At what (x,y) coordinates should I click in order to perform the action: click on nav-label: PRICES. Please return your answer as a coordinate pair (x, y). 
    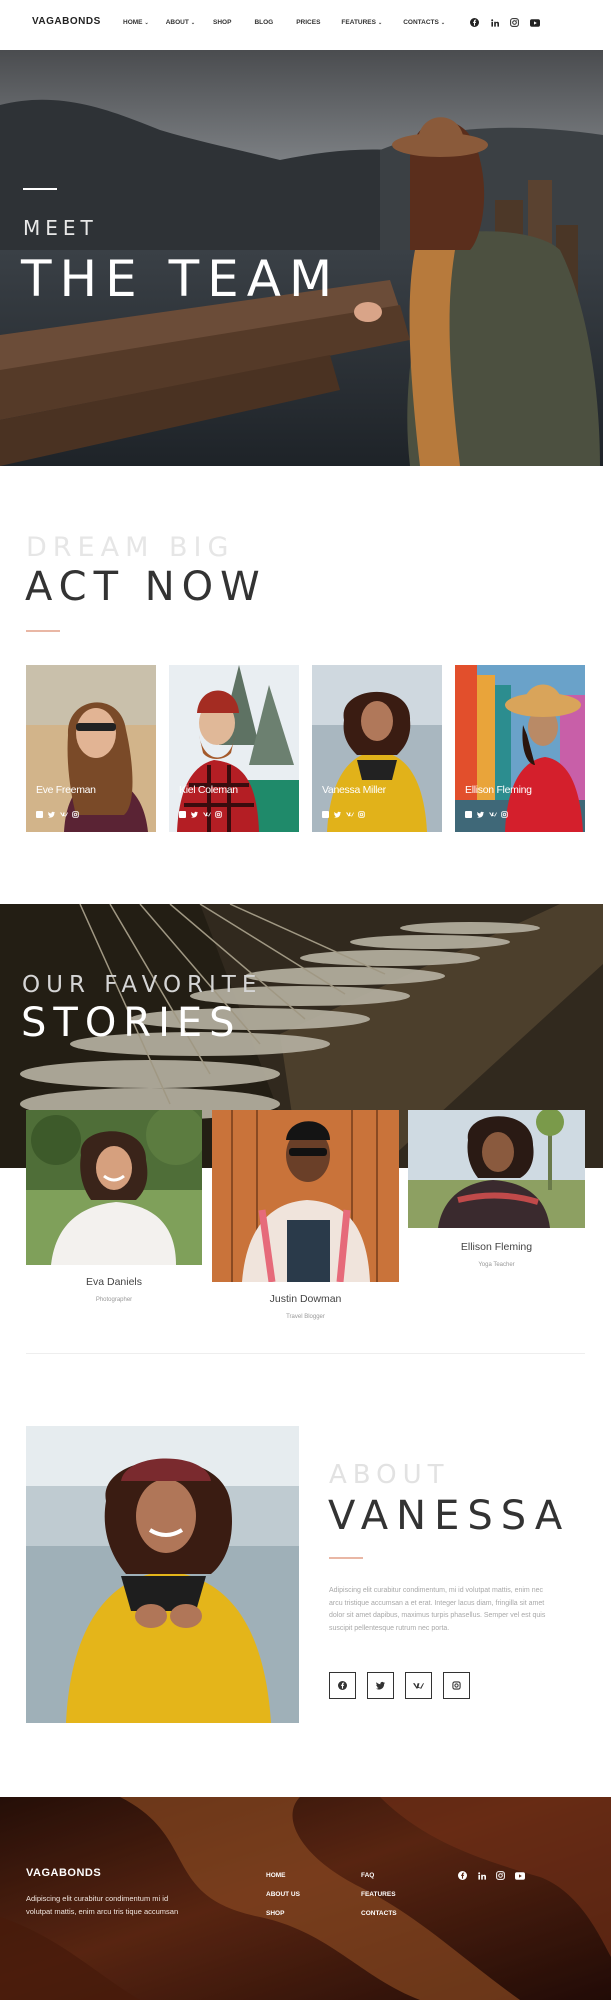
    Looking at the image, I should click on (308, 22).